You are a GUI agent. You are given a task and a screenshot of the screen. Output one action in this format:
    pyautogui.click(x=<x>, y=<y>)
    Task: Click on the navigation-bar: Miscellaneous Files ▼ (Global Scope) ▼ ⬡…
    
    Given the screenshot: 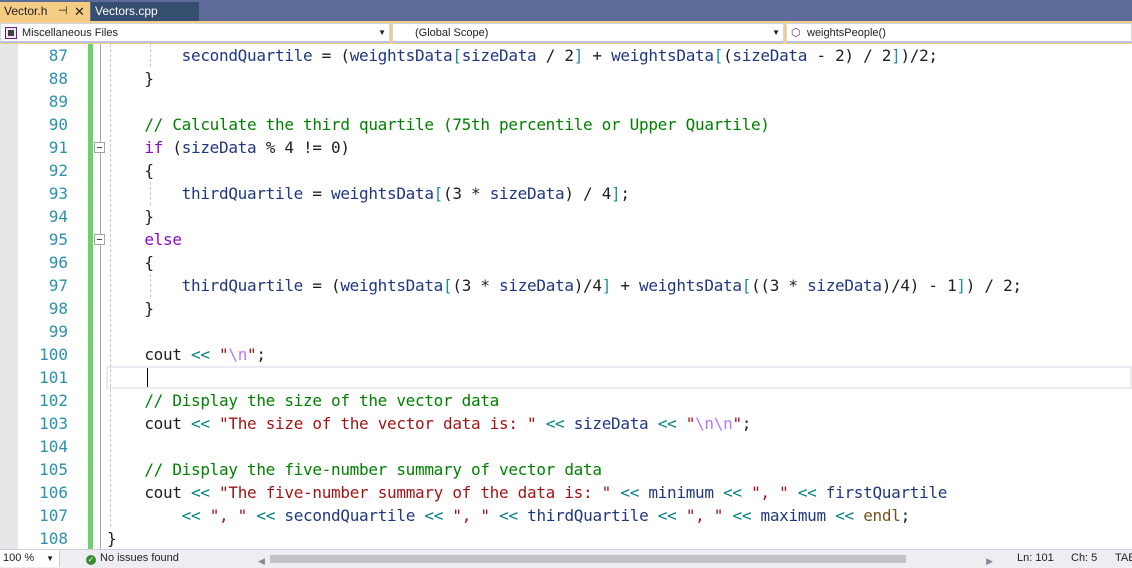 What is the action you would take?
    pyautogui.click(x=566, y=32)
    